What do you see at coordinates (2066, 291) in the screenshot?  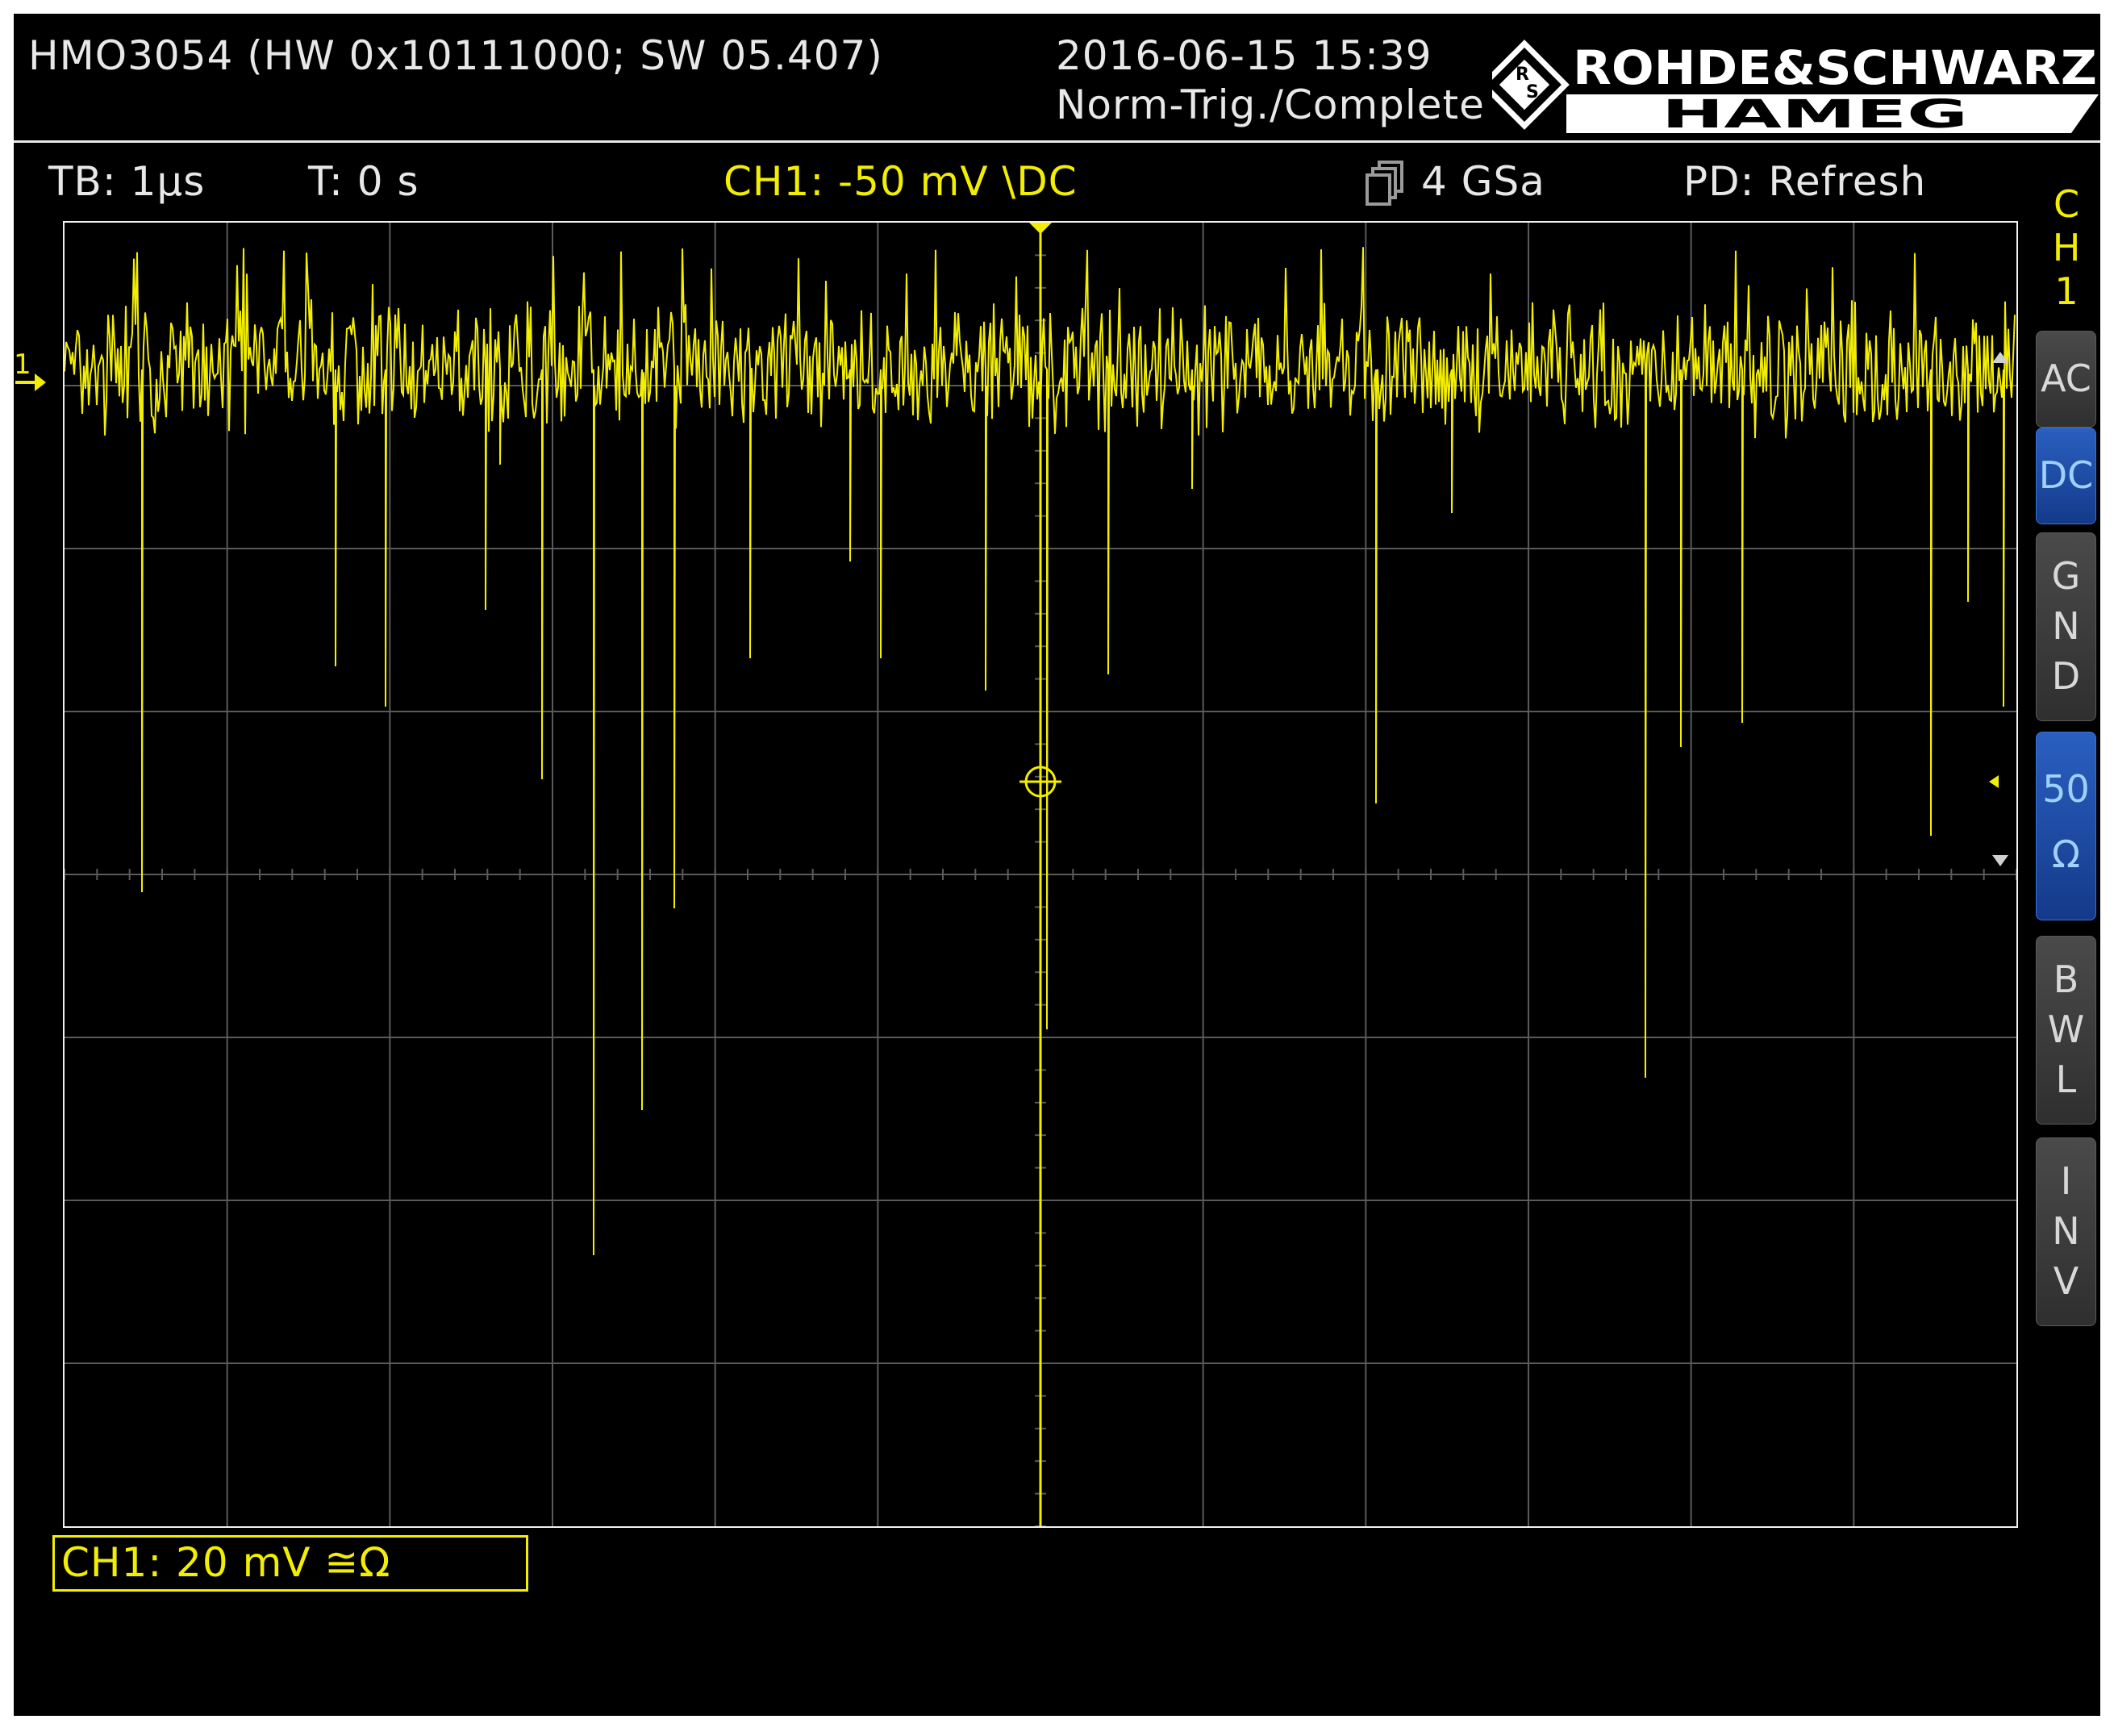 I see `ch-number: 1` at bounding box center [2066, 291].